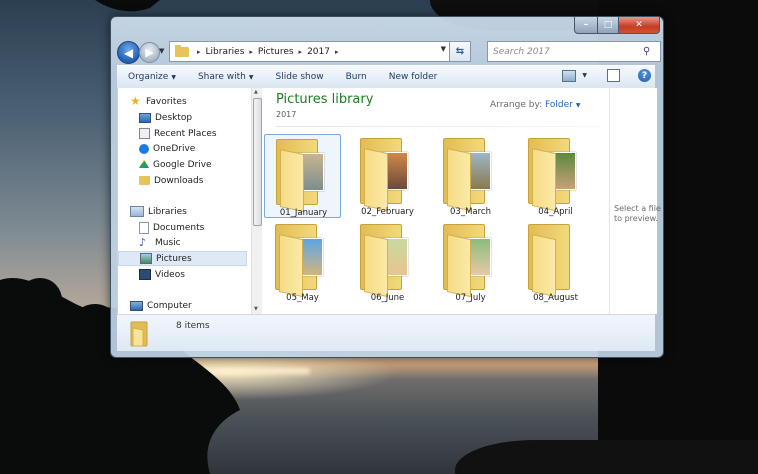 The image size is (758, 474). I want to click on sidebar-item-recent-places: Recent Places, so click(184, 133).